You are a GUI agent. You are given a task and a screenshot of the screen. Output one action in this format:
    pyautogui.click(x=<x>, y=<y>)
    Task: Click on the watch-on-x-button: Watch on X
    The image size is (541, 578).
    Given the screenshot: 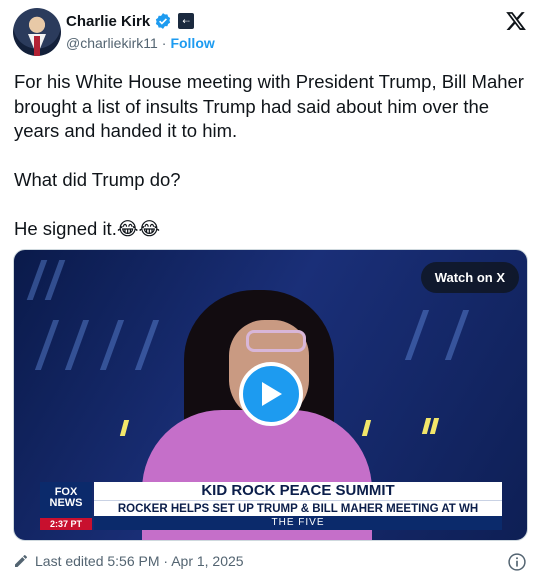 What is the action you would take?
    pyautogui.click(x=469, y=277)
    